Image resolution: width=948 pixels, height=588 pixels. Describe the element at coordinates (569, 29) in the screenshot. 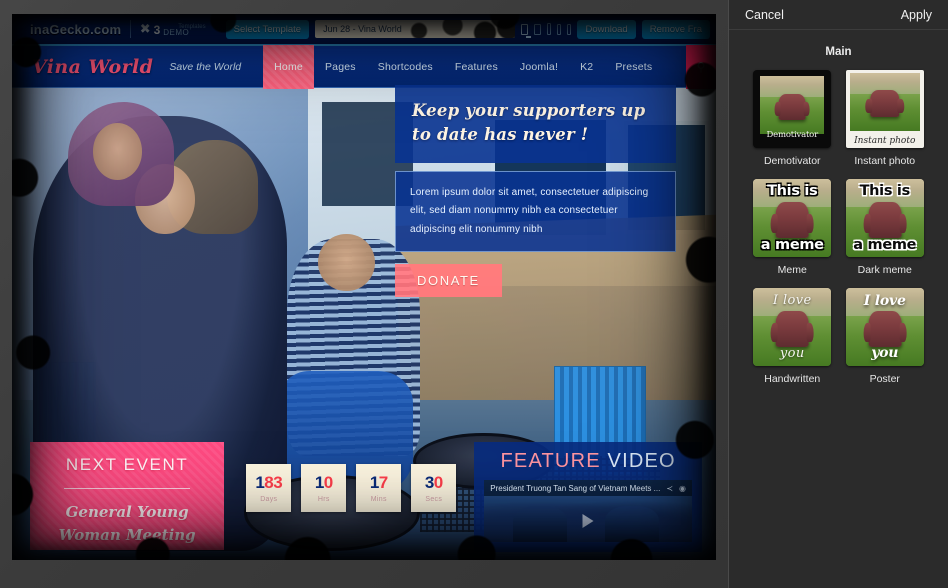

I see `phone-portrait-view-icon` at that location.